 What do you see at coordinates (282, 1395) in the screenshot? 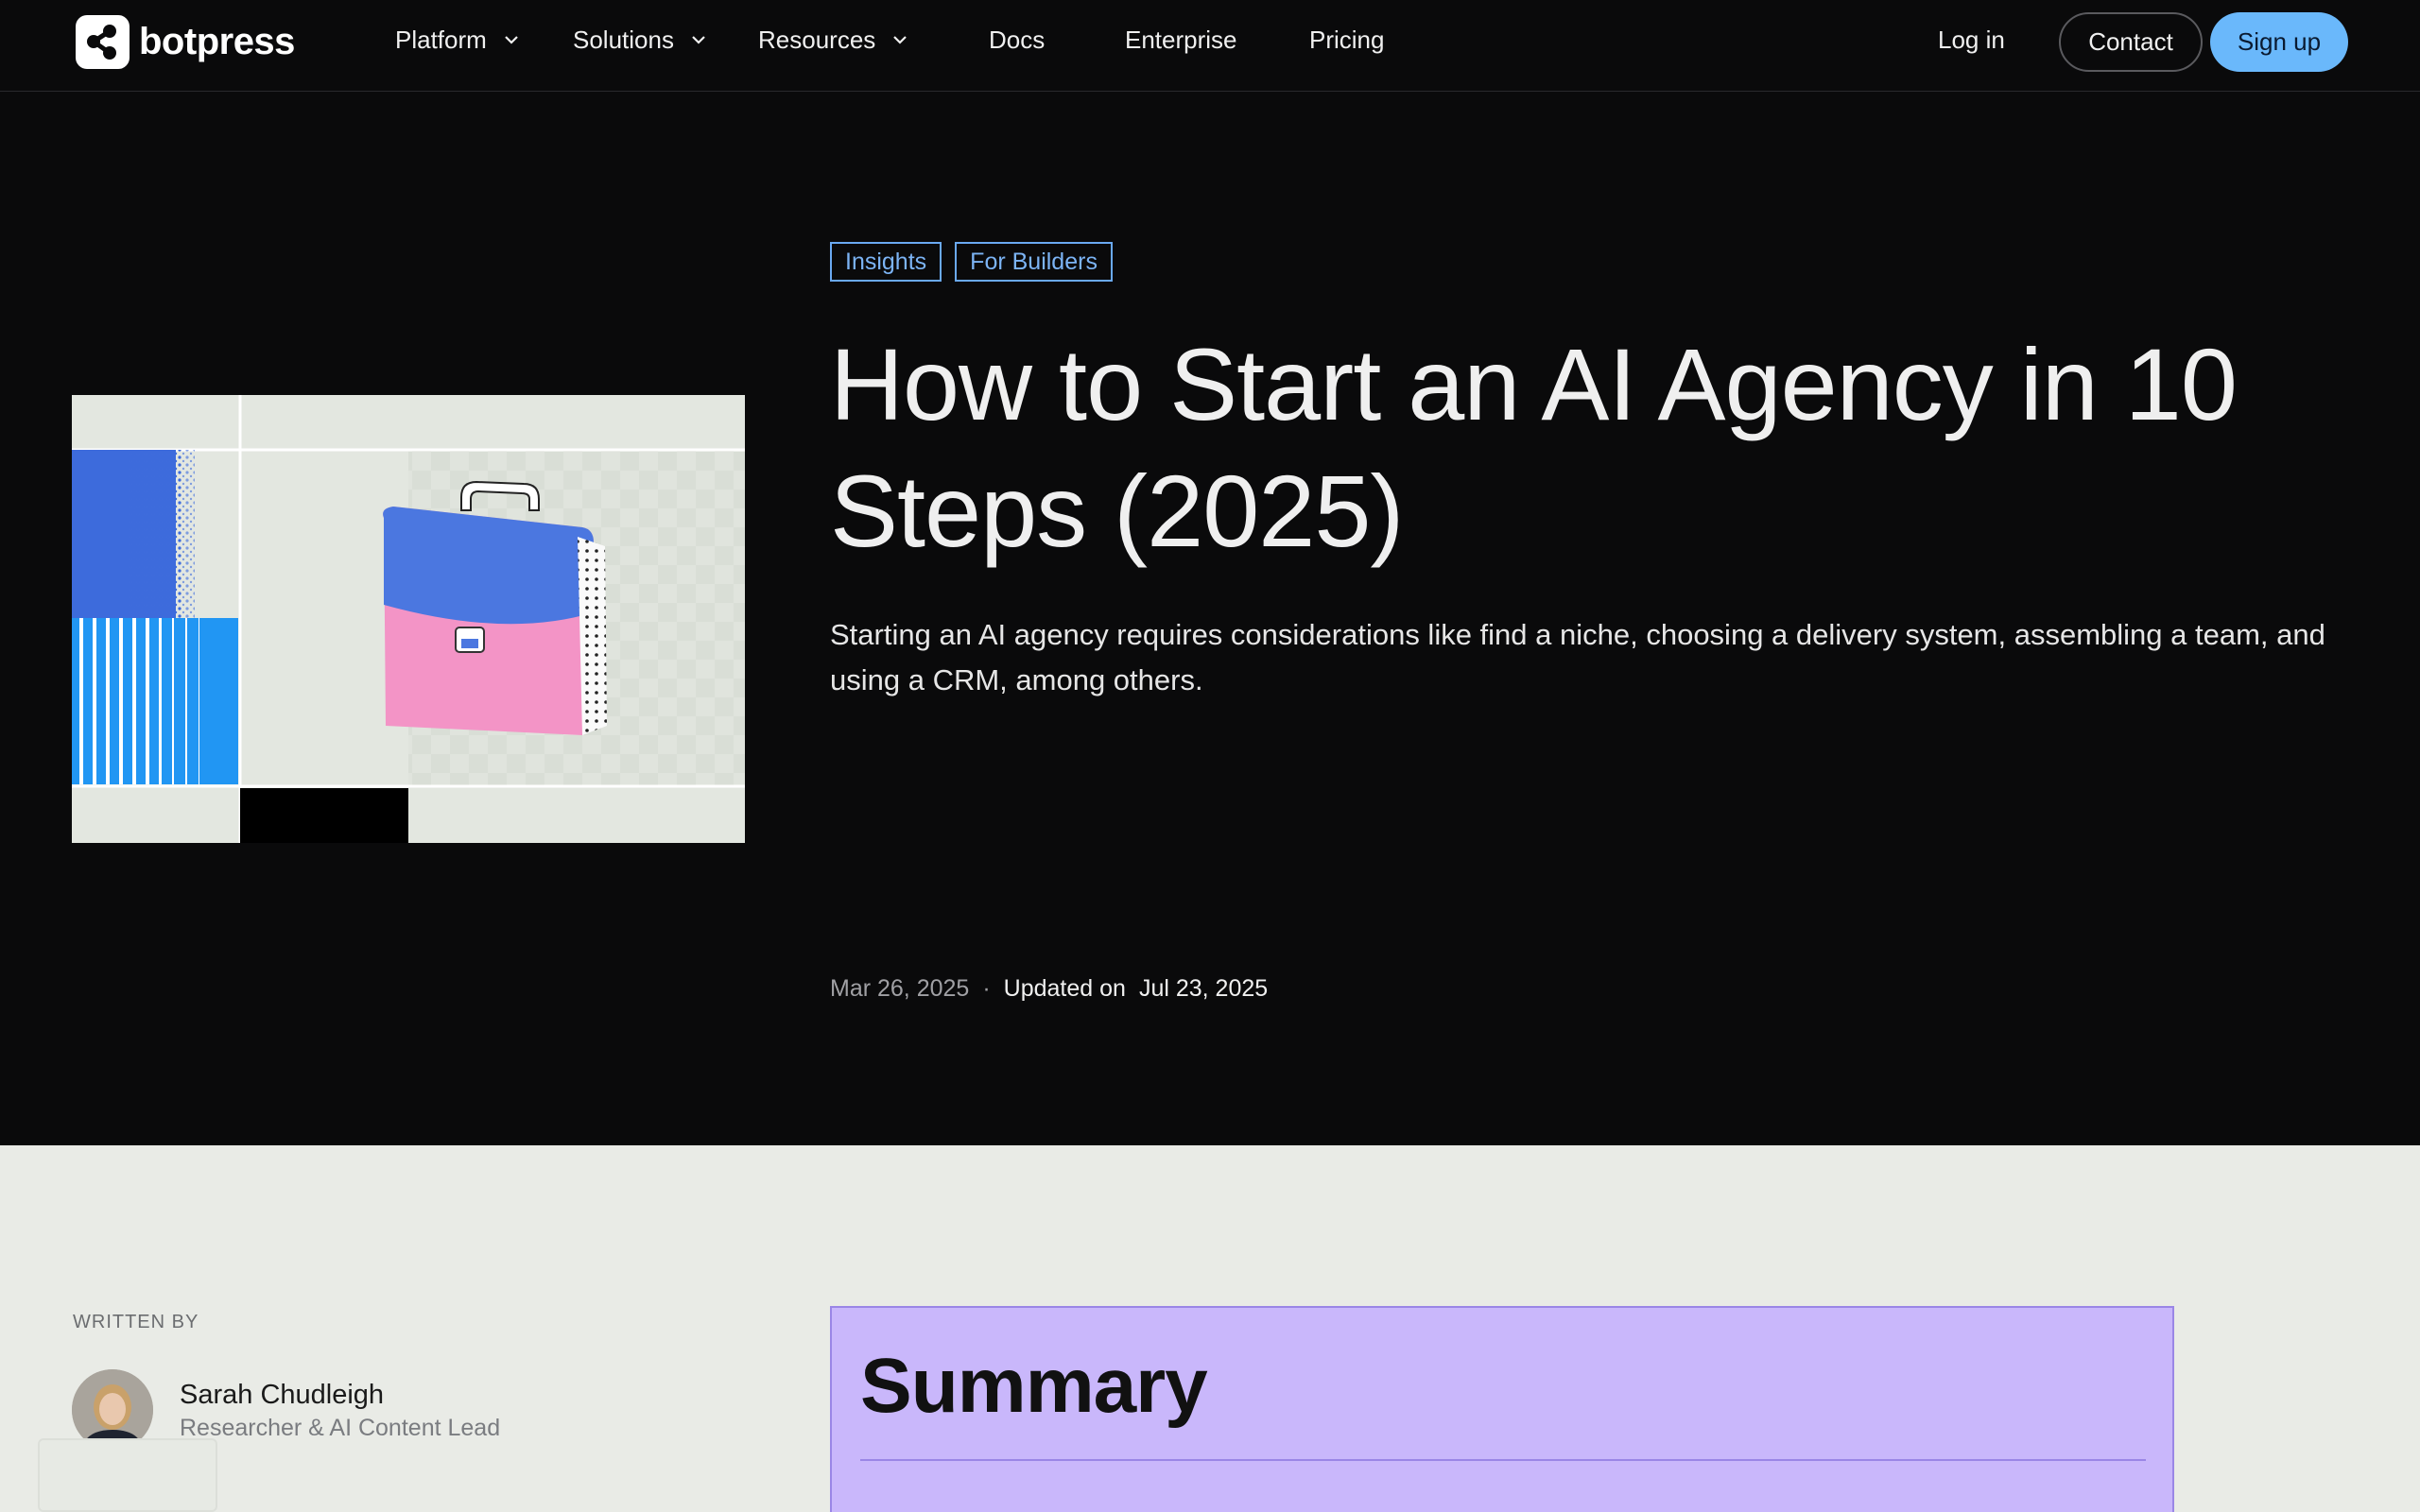
I see `author-name: Sarah Chudleigh` at bounding box center [282, 1395].